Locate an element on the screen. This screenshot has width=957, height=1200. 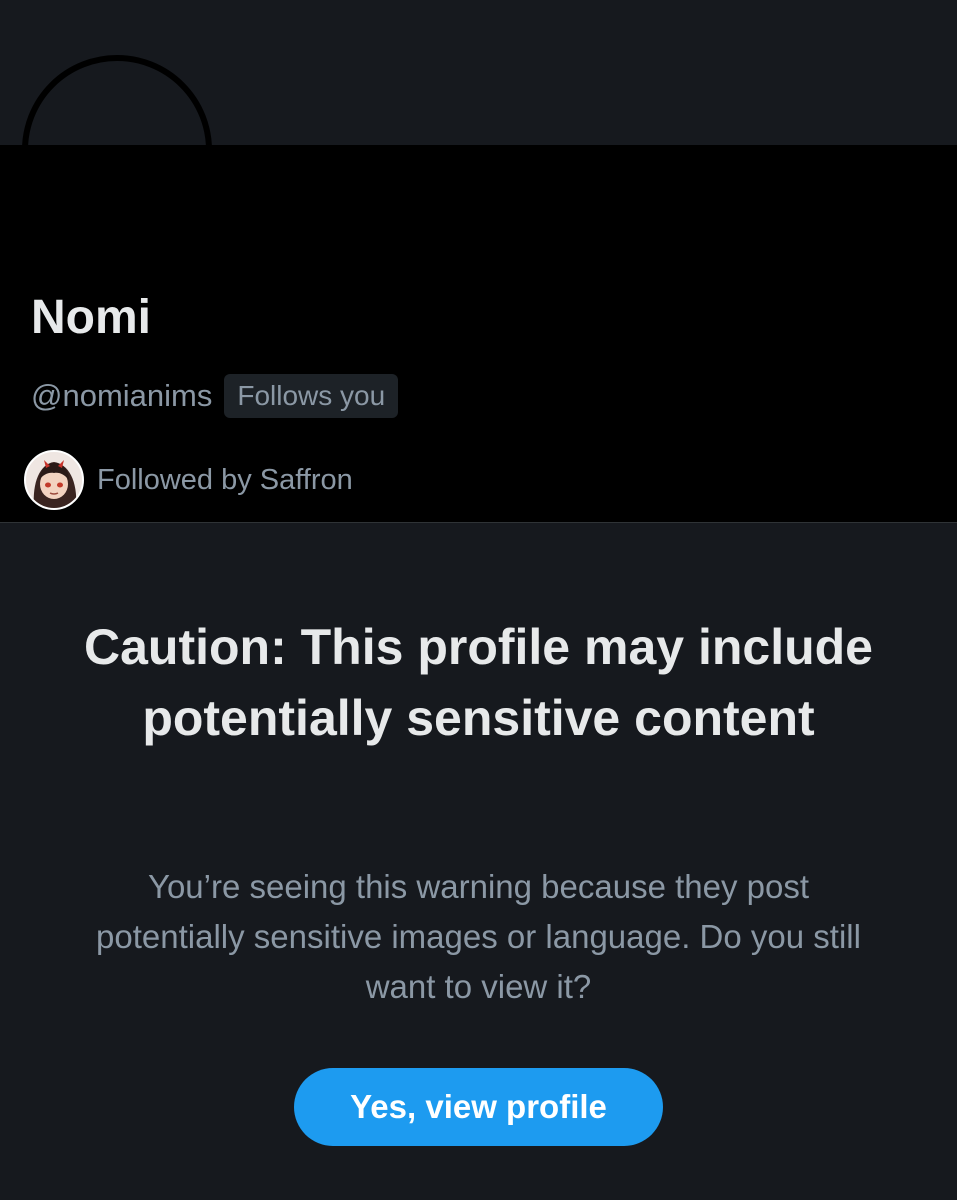
view-profile-button: Yes, view profile is located at coordinates (478, 1107).